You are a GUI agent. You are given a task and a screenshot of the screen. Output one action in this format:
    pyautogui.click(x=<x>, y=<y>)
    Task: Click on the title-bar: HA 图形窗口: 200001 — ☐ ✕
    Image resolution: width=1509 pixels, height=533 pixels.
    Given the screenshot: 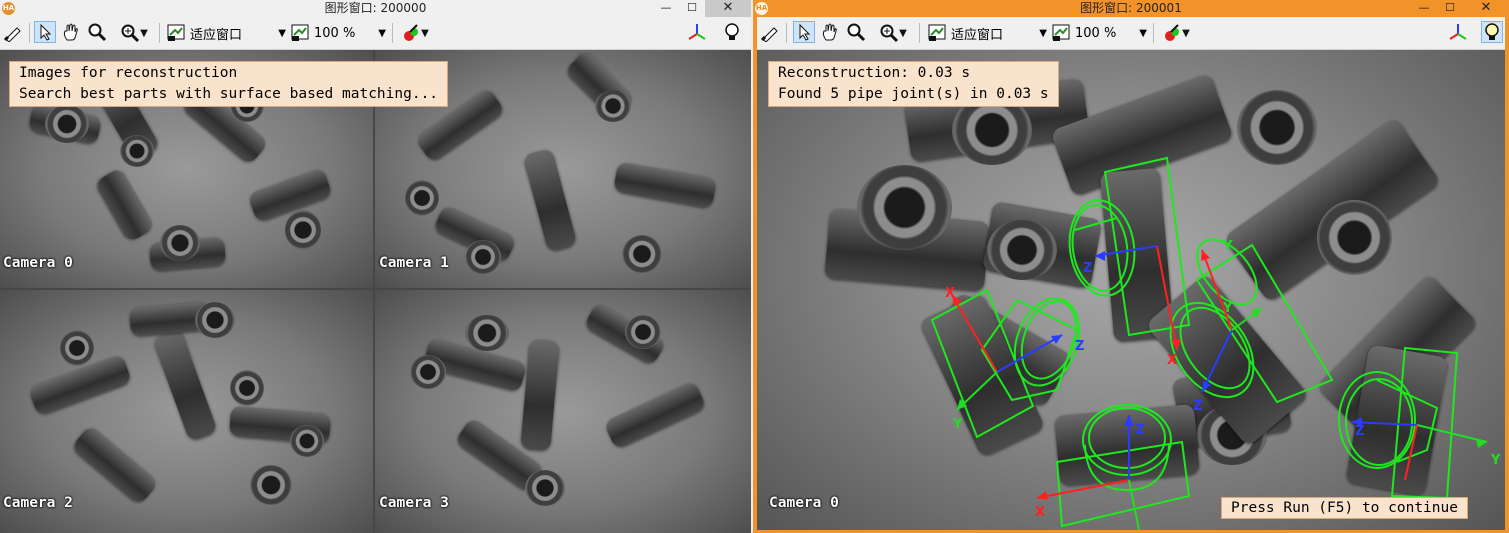 What is the action you would take?
    pyautogui.click(x=1131, y=8)
    